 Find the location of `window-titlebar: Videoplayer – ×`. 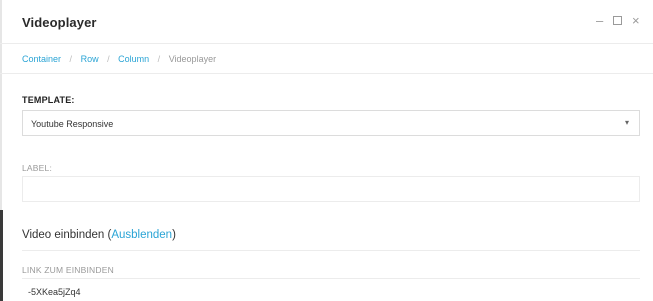

window-titlebar: Videoplayer – × is located at coordinates (326, 22).